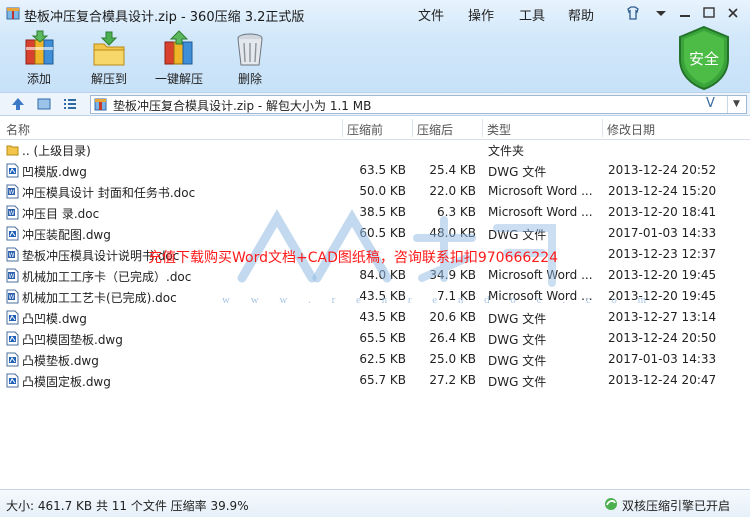  Describe the element at coordinates (61, 214) in the screenshot. I see `file-name: 冲压目 录.doc` at that location.